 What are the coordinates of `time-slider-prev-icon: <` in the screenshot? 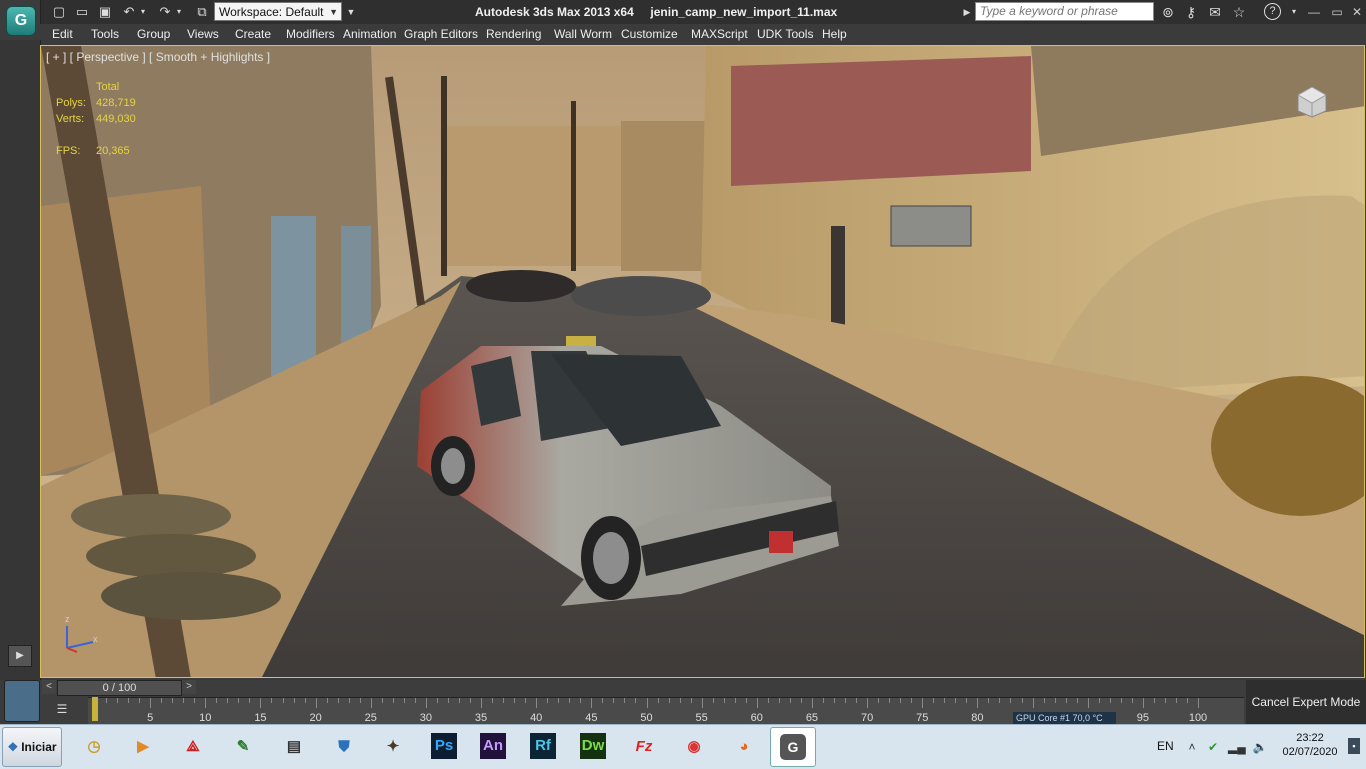 It's located at (49, 687).